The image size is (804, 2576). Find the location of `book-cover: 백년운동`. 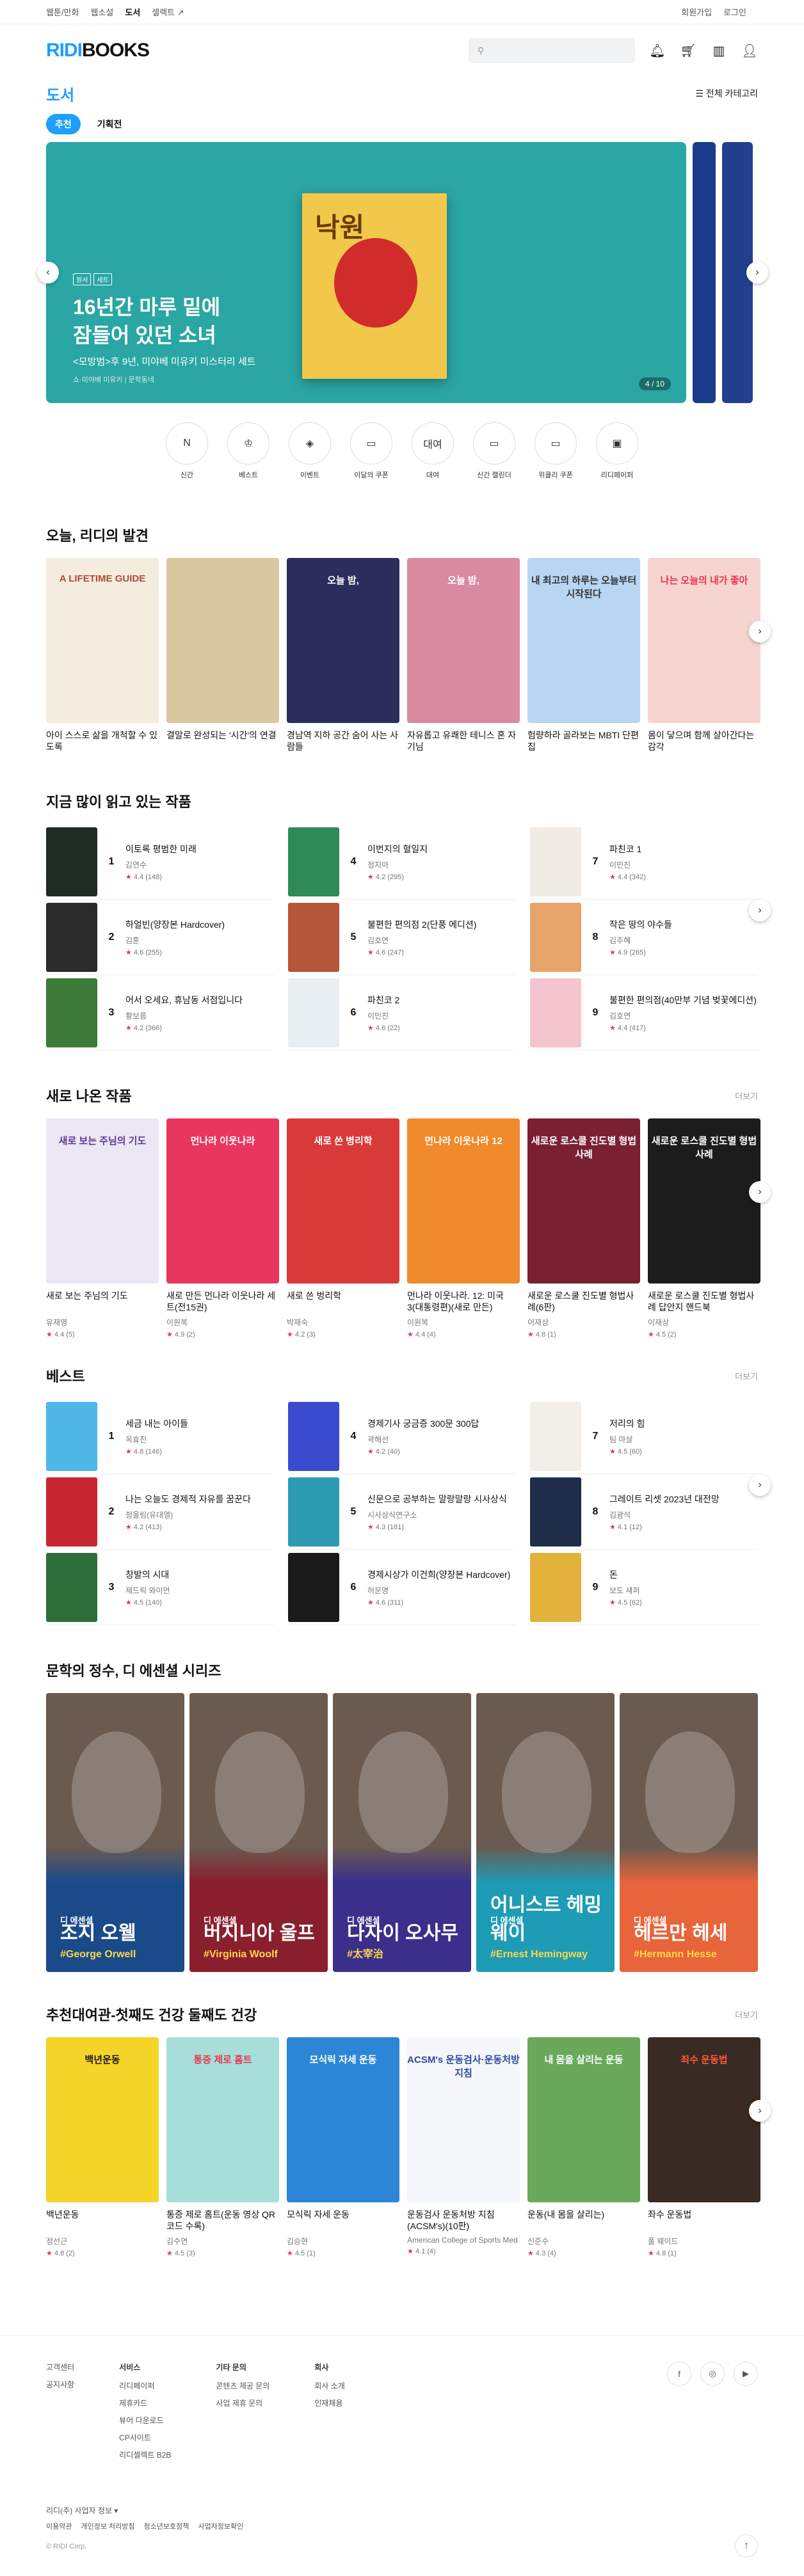

book-cover: 백년운동 is located at coordinates (102, 2119).